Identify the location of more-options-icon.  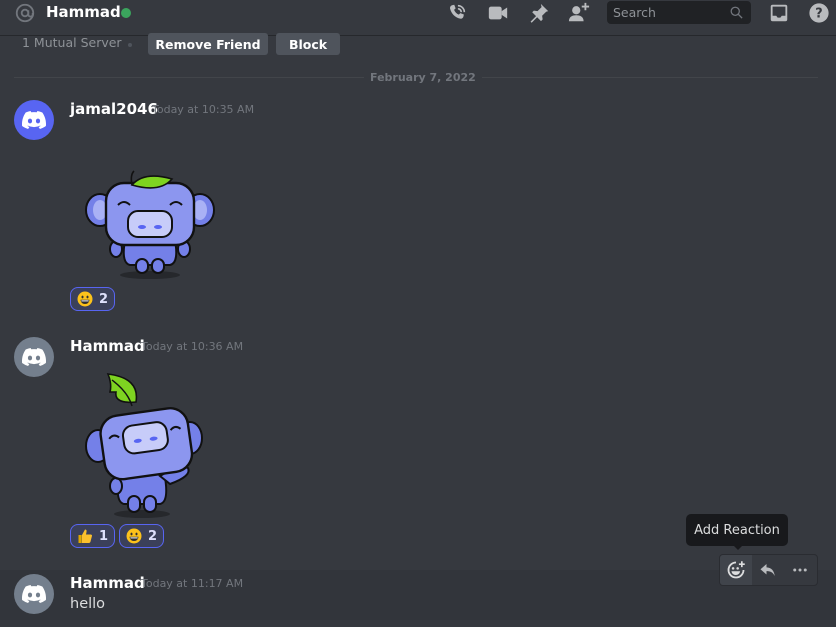
(800, 570).